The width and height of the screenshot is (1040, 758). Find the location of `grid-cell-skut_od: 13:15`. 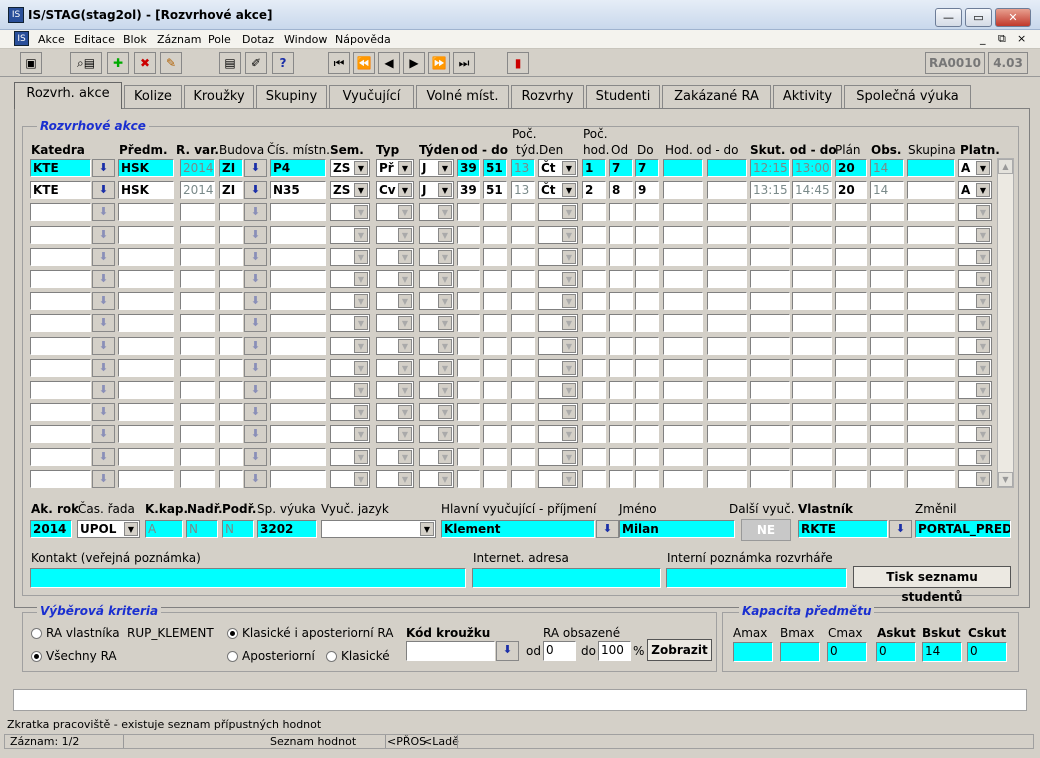

grid-cell-skut_od: 13:15 is located at coordinates (770, 190).